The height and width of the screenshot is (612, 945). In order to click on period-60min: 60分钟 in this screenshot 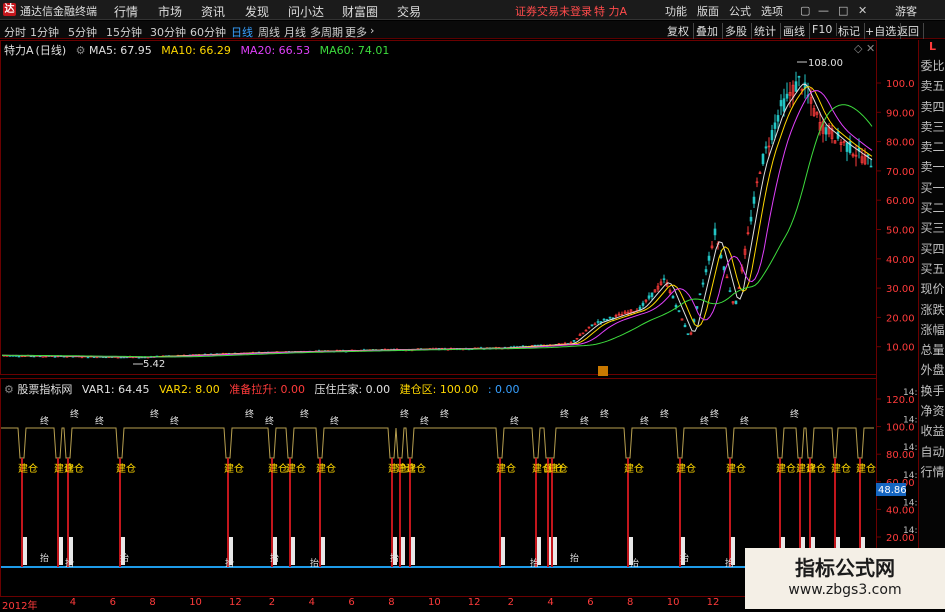, I will do `click(208, 32)`.